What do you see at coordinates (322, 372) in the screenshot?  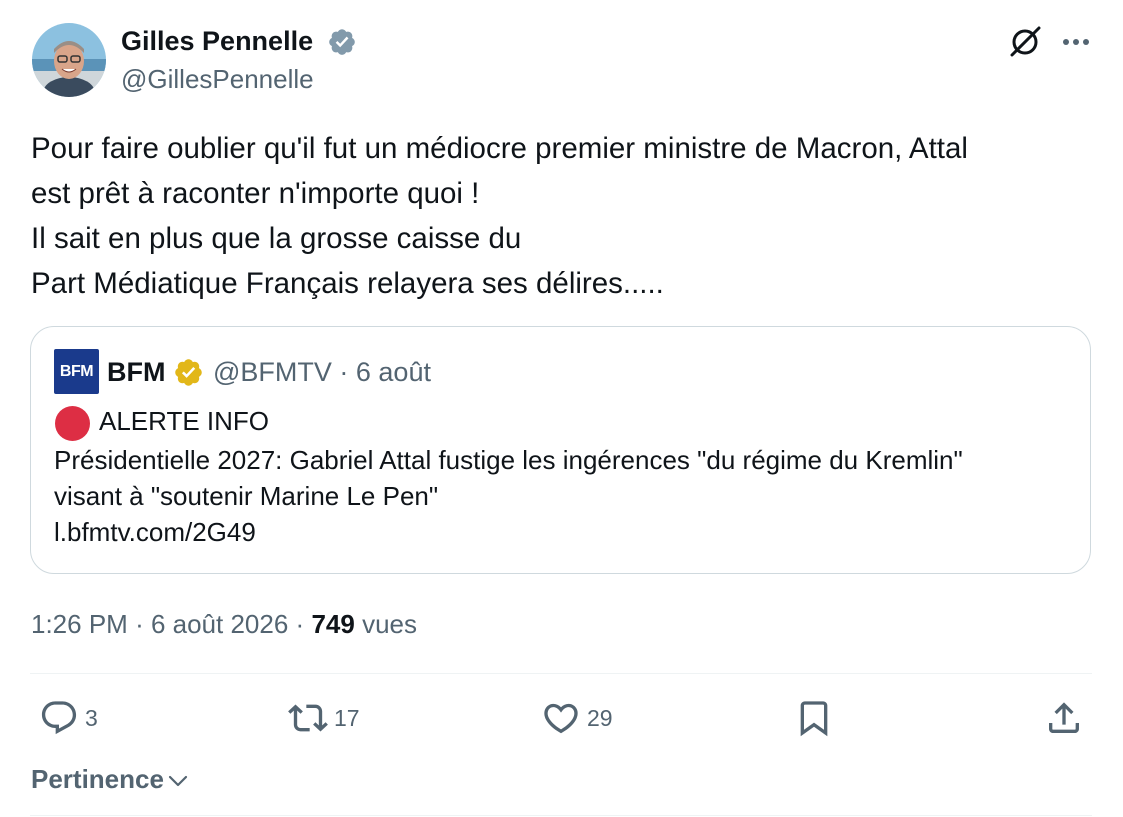 I see `quoted-handle-date: @BFMTV · 6 août` at bounding box center [322, 372].